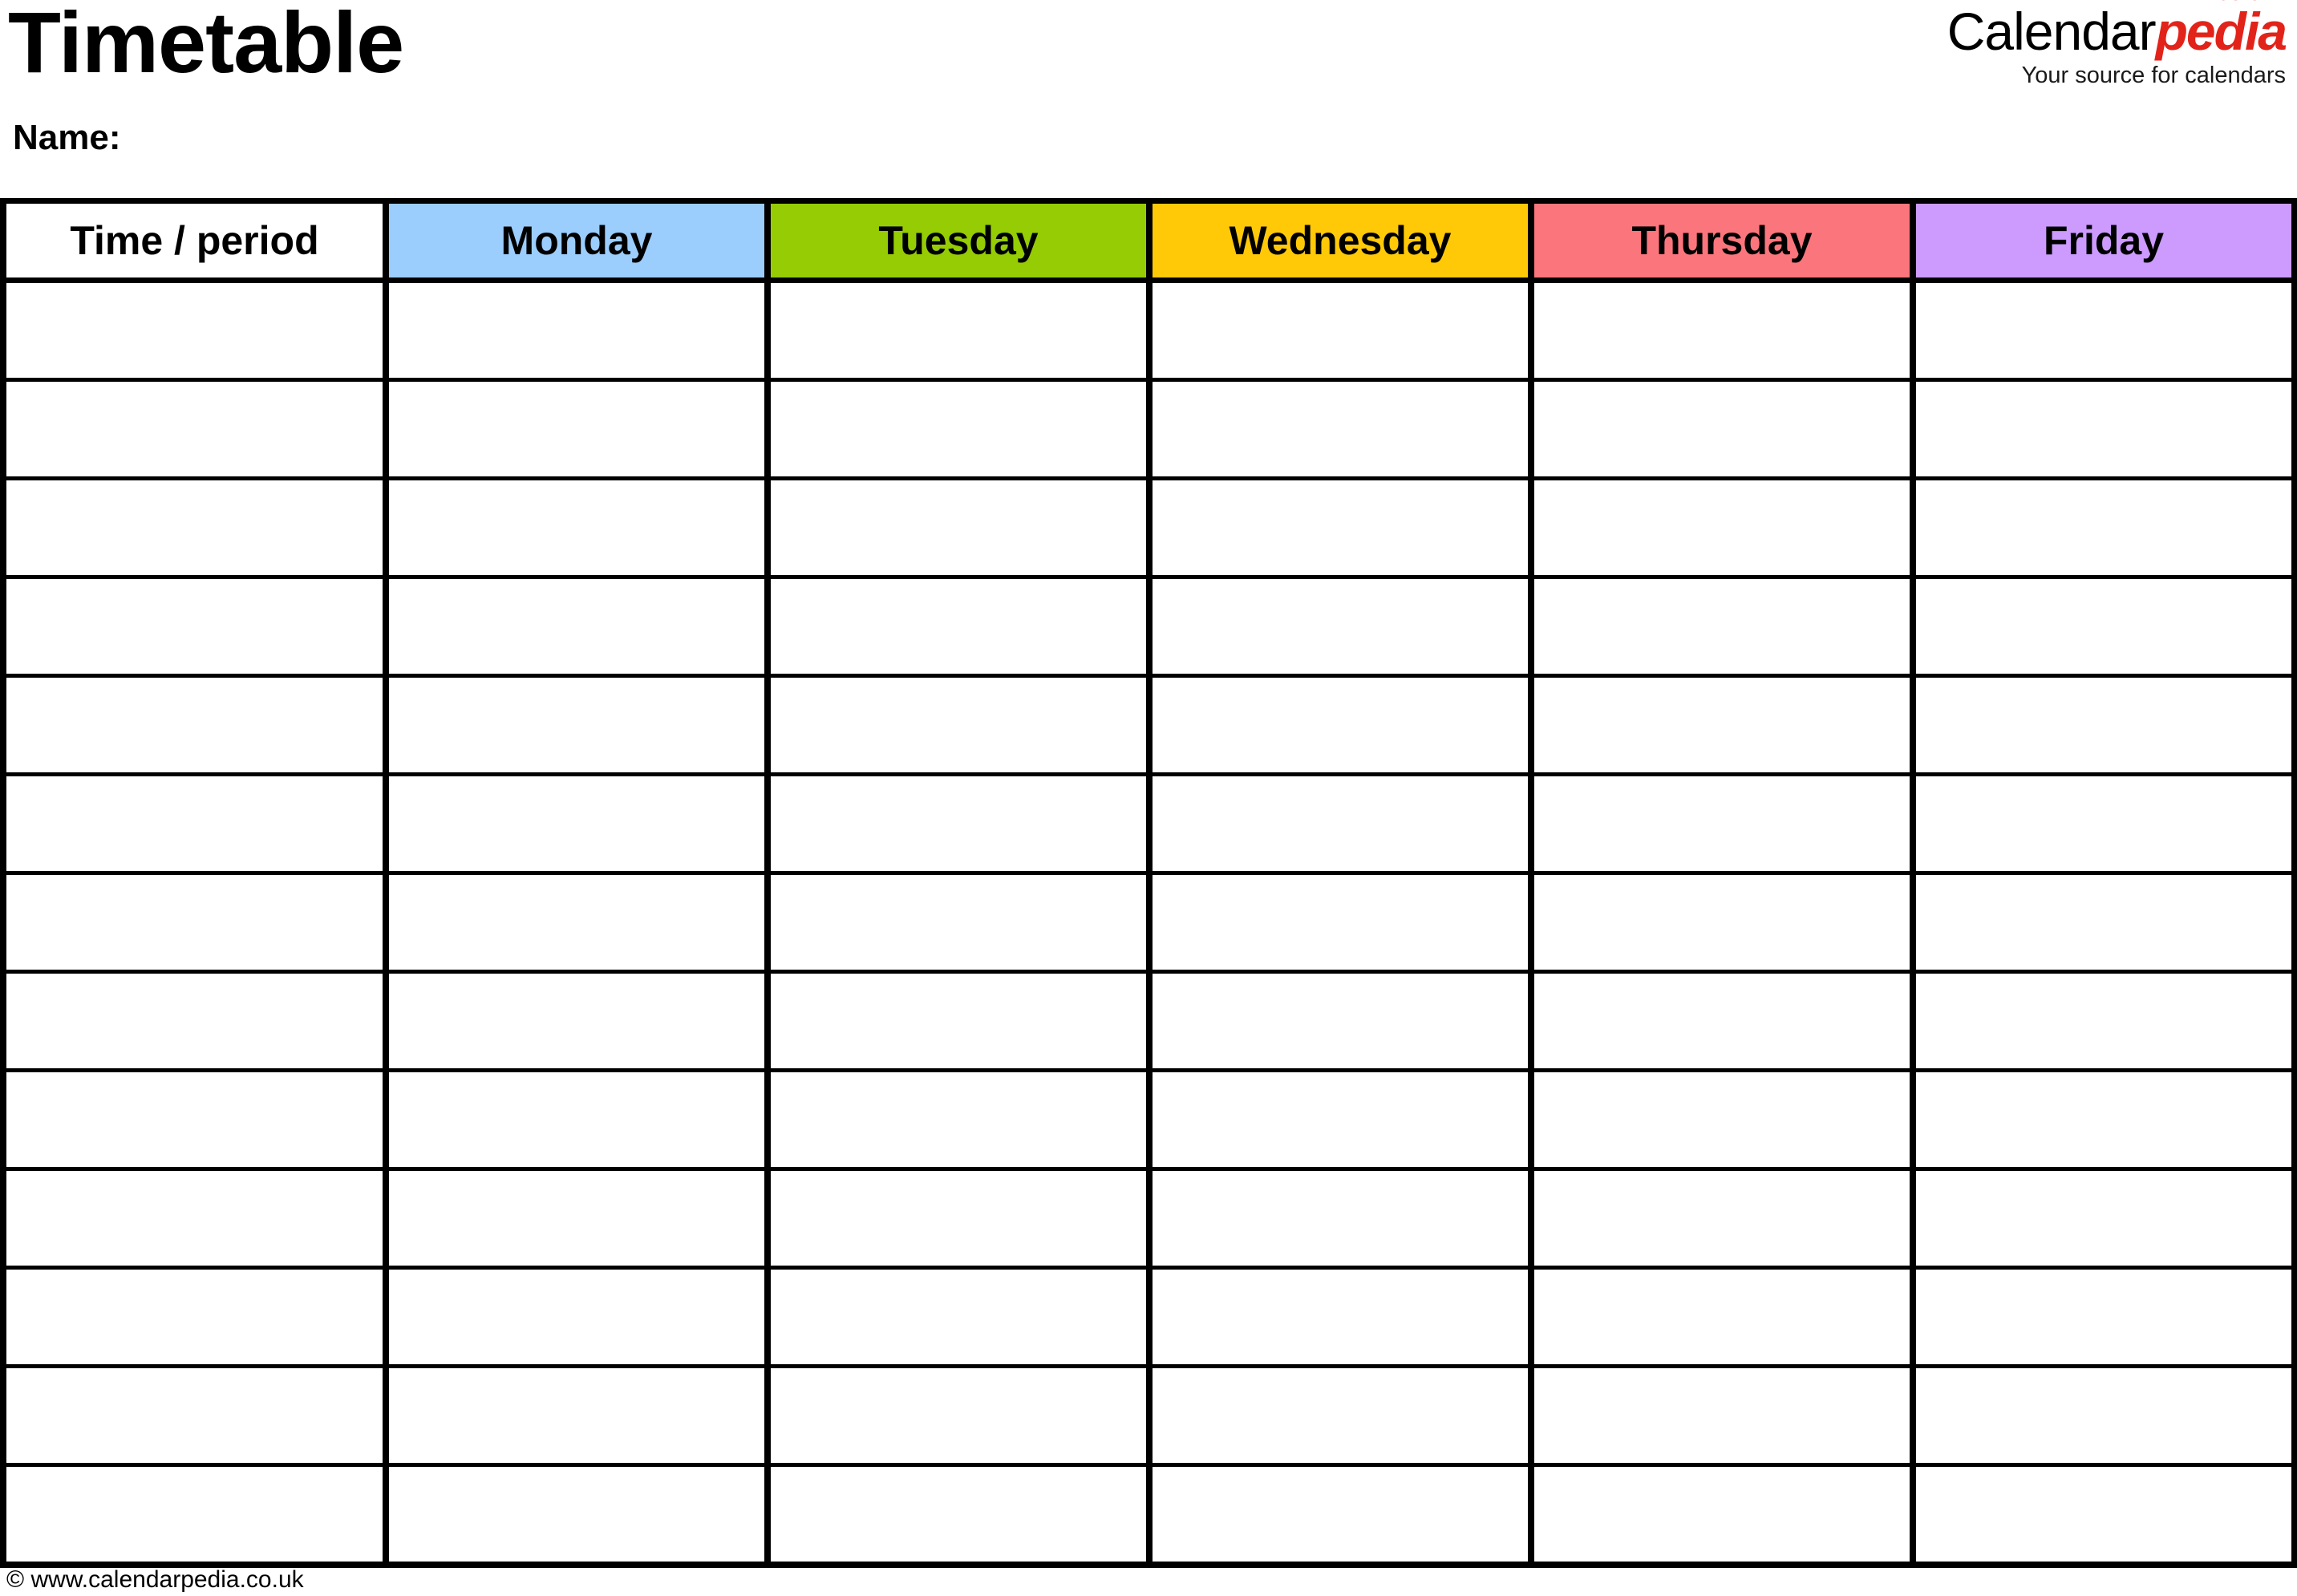  What do you see at coordinates (958, 240) in the screenshot?
I see `column-header-tuesday: Tuesday` at bounding box center [958, 240].